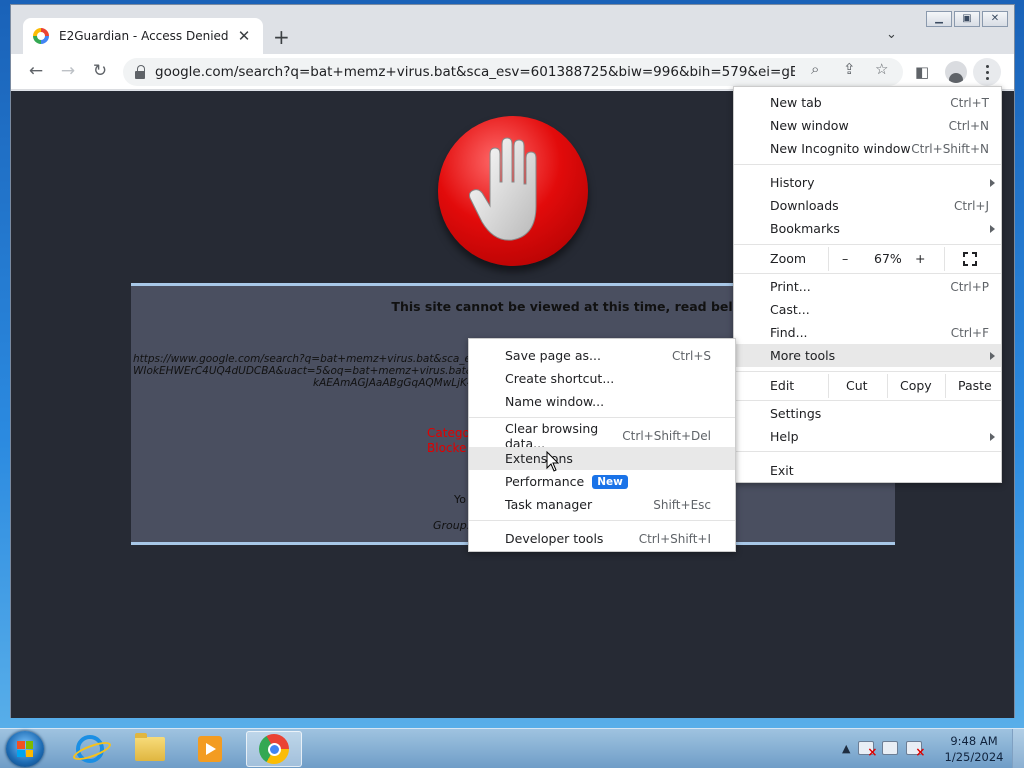 This screenshot has height=768, width=1024. Describe the element at coordinates (796, 413) in the screenshot. I see `menu-item-label: Settings` at that location.